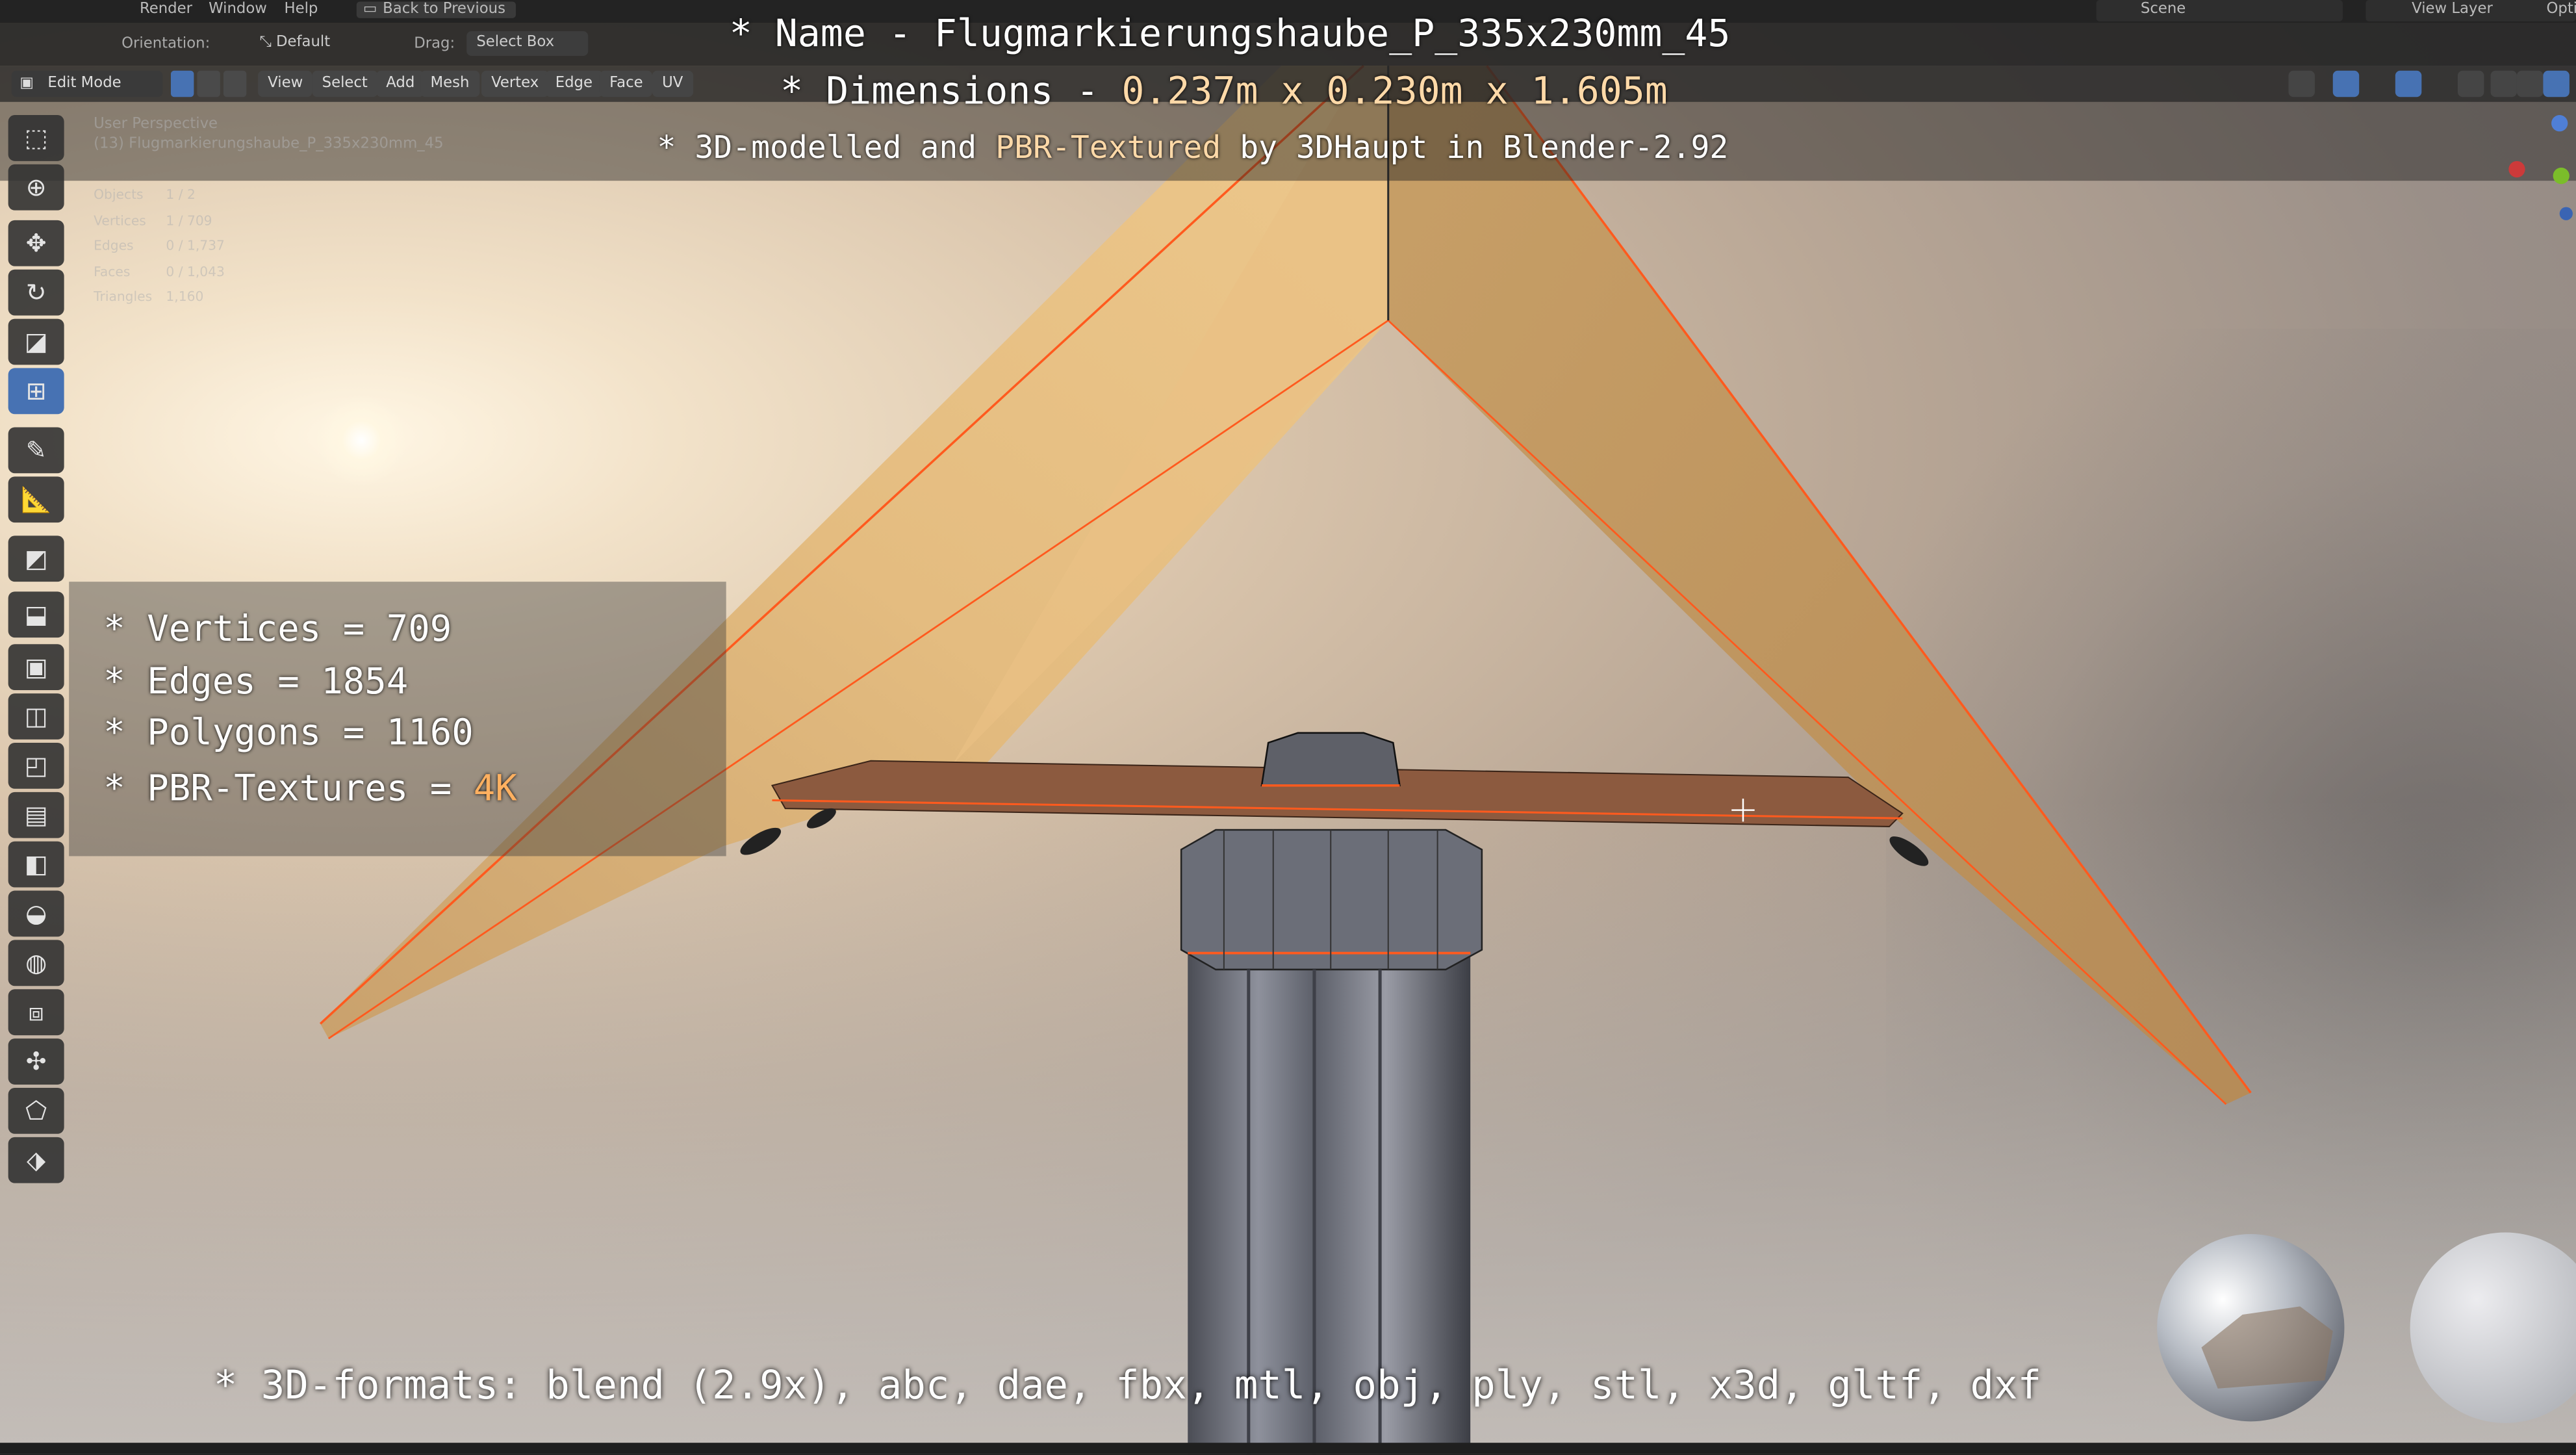  I want to click on spin-tool: ◒, so click(36, 913).